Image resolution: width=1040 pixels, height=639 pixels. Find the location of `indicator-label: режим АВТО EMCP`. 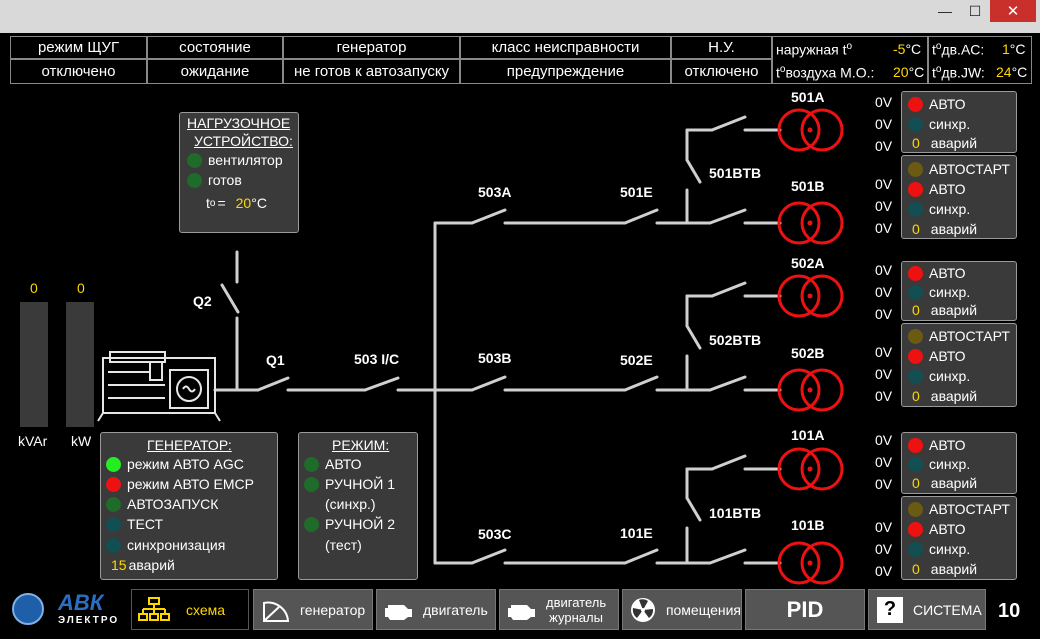

indicator-label: режим АВТО EMCP is located at coordinates (191, 484).